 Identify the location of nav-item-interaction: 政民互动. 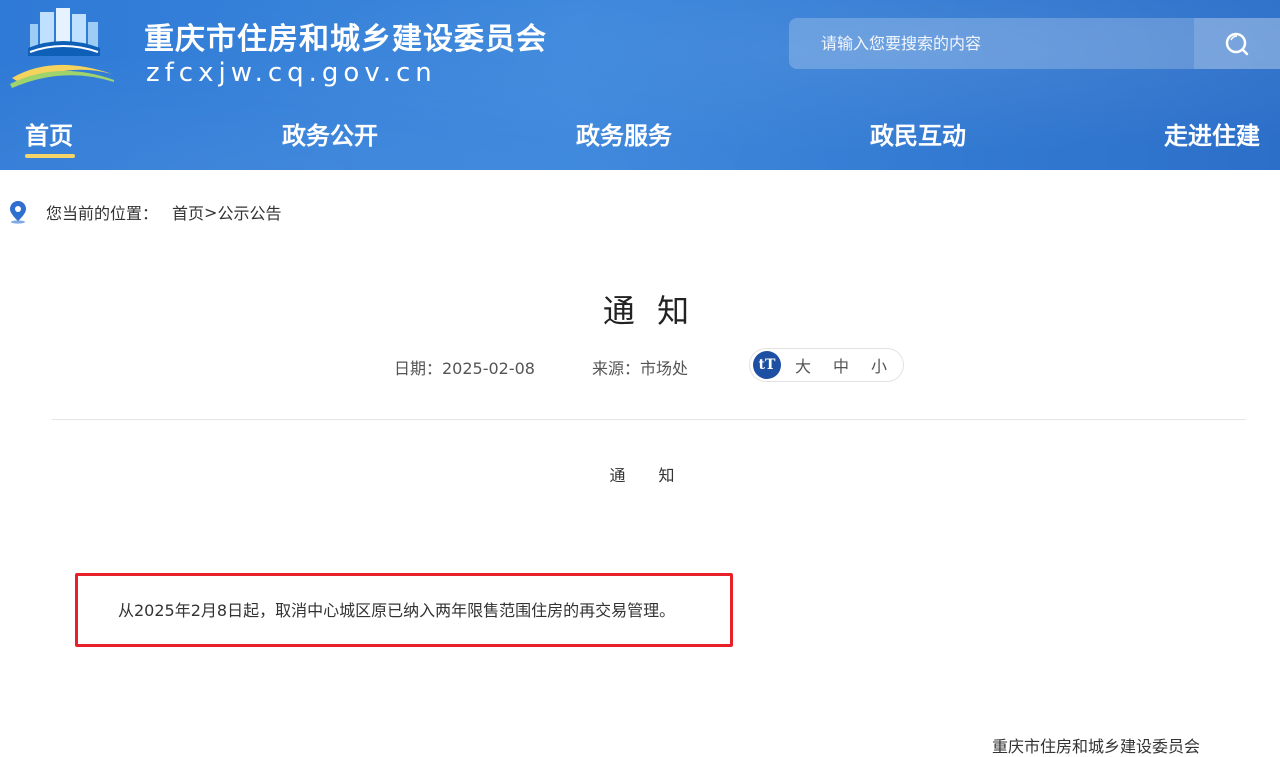
(918, 133).